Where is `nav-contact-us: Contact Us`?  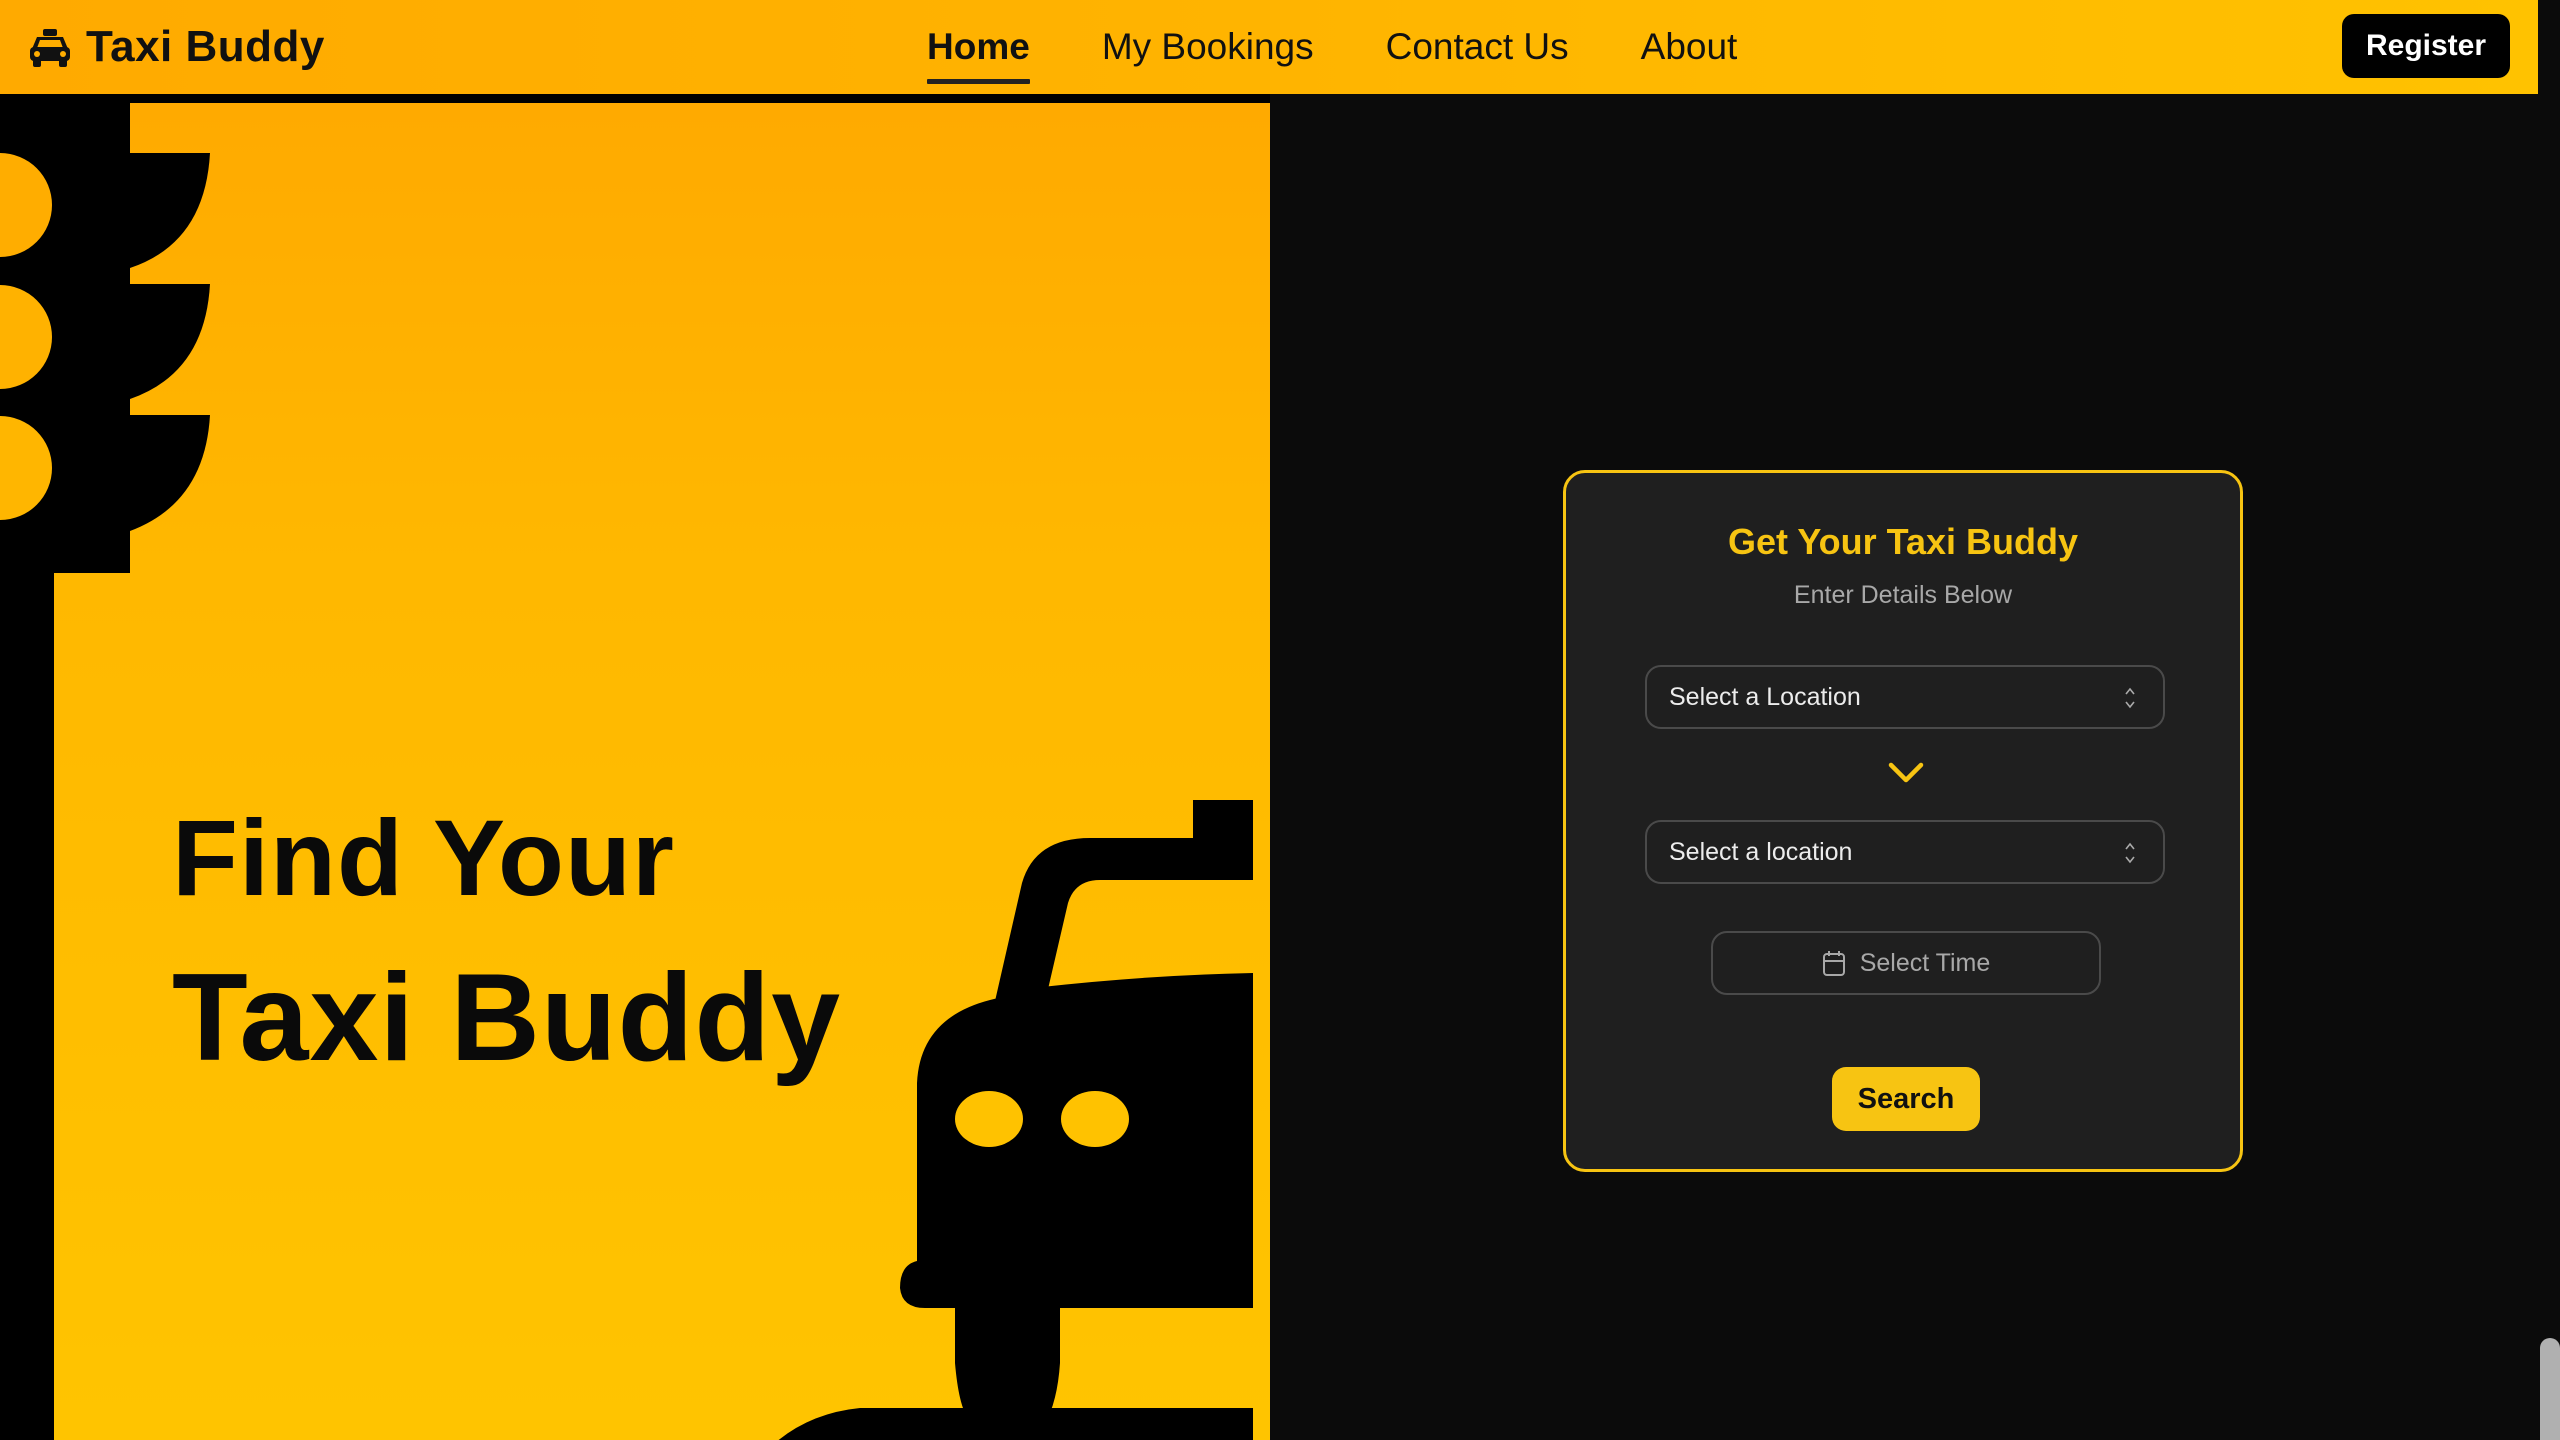 nav-contact-us: Contact Us is located at coordinates (1477, 47).